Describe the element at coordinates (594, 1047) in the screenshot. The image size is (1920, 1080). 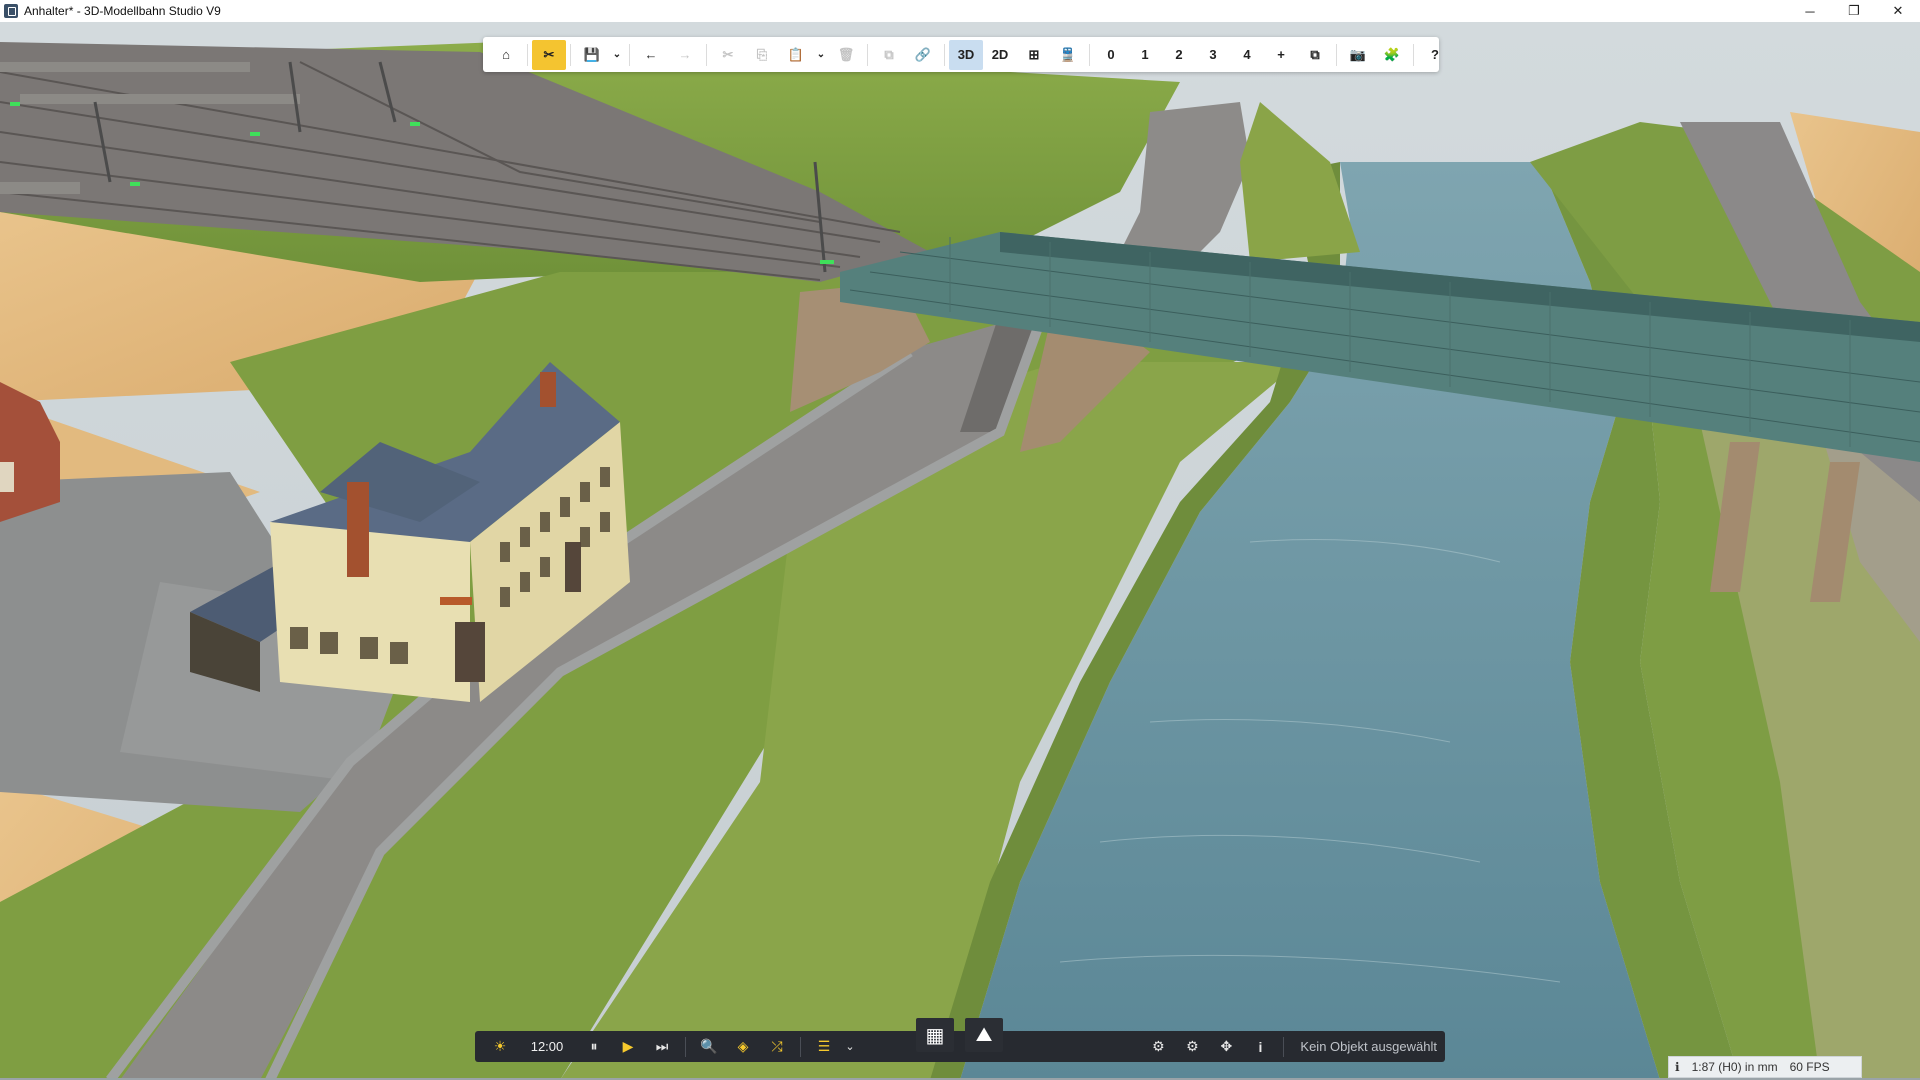
I see `pause-button: ⏸` at that location.